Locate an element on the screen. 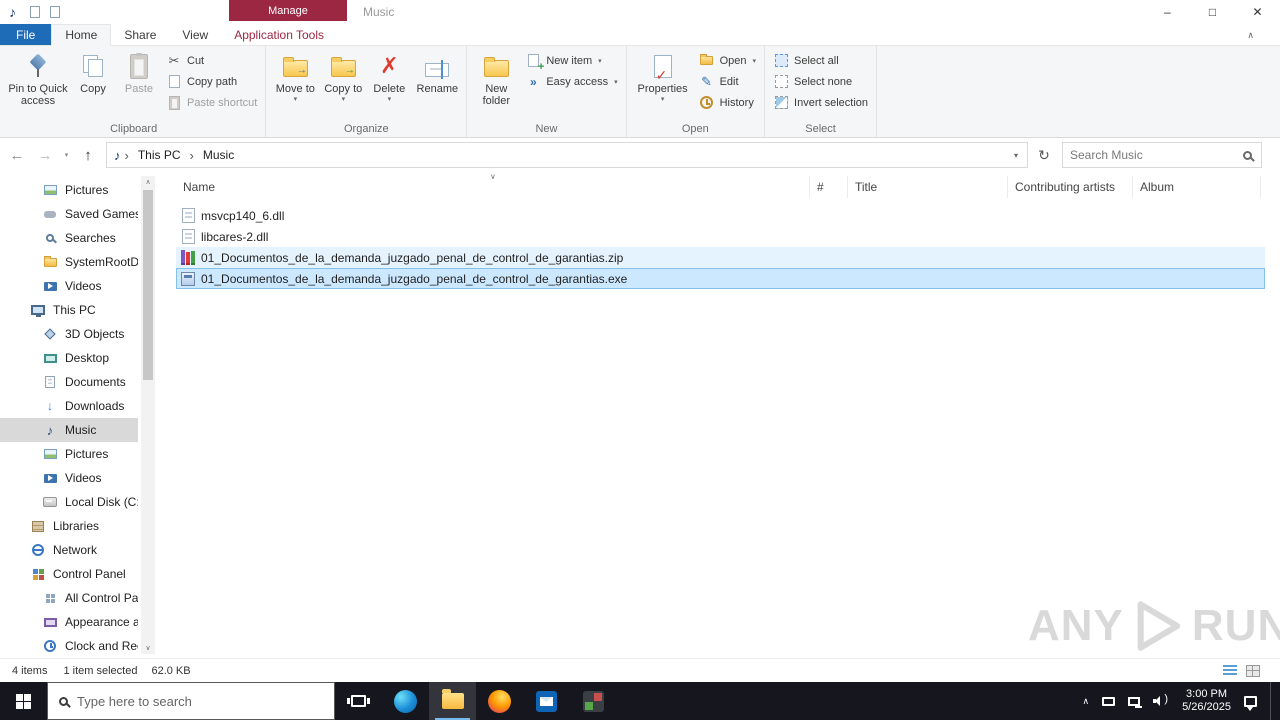 The image size is (1280, 720). search-box is located at coordinates (1162, 155).